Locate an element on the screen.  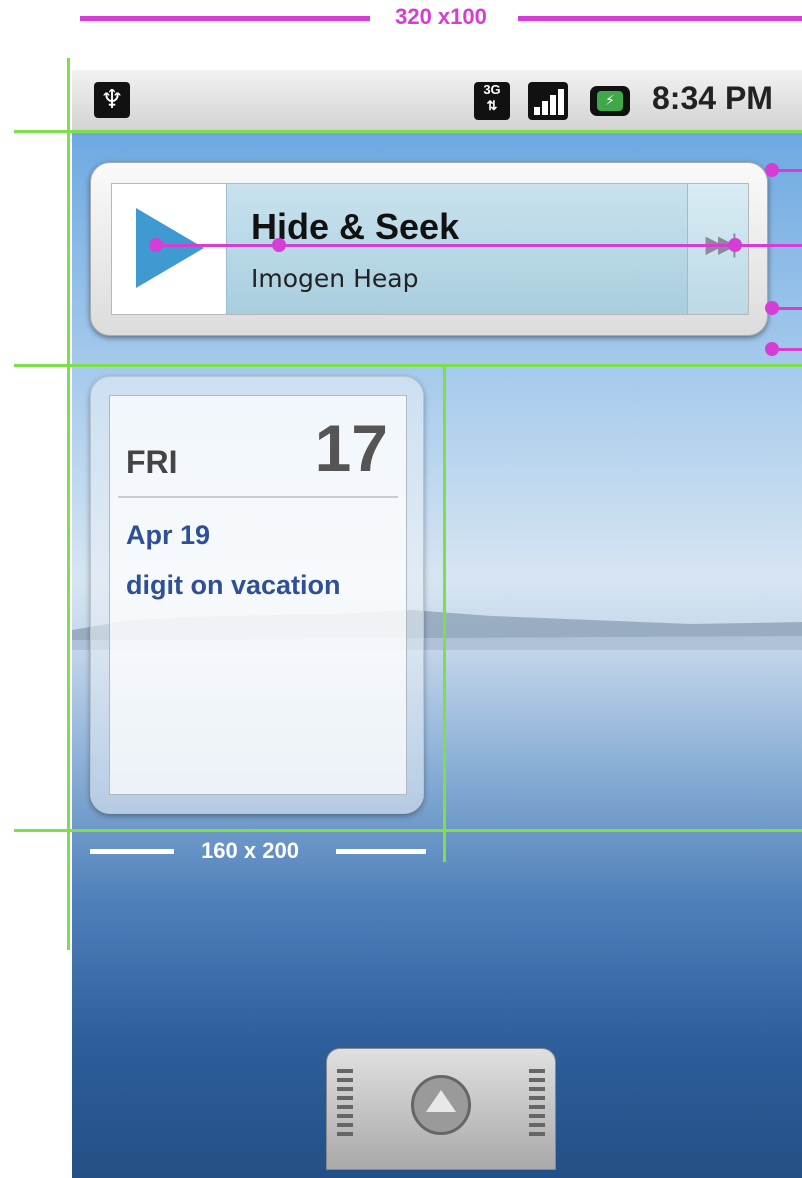
calendar-dimension-label: 160 x 200 is located at coordinates (250, 850).